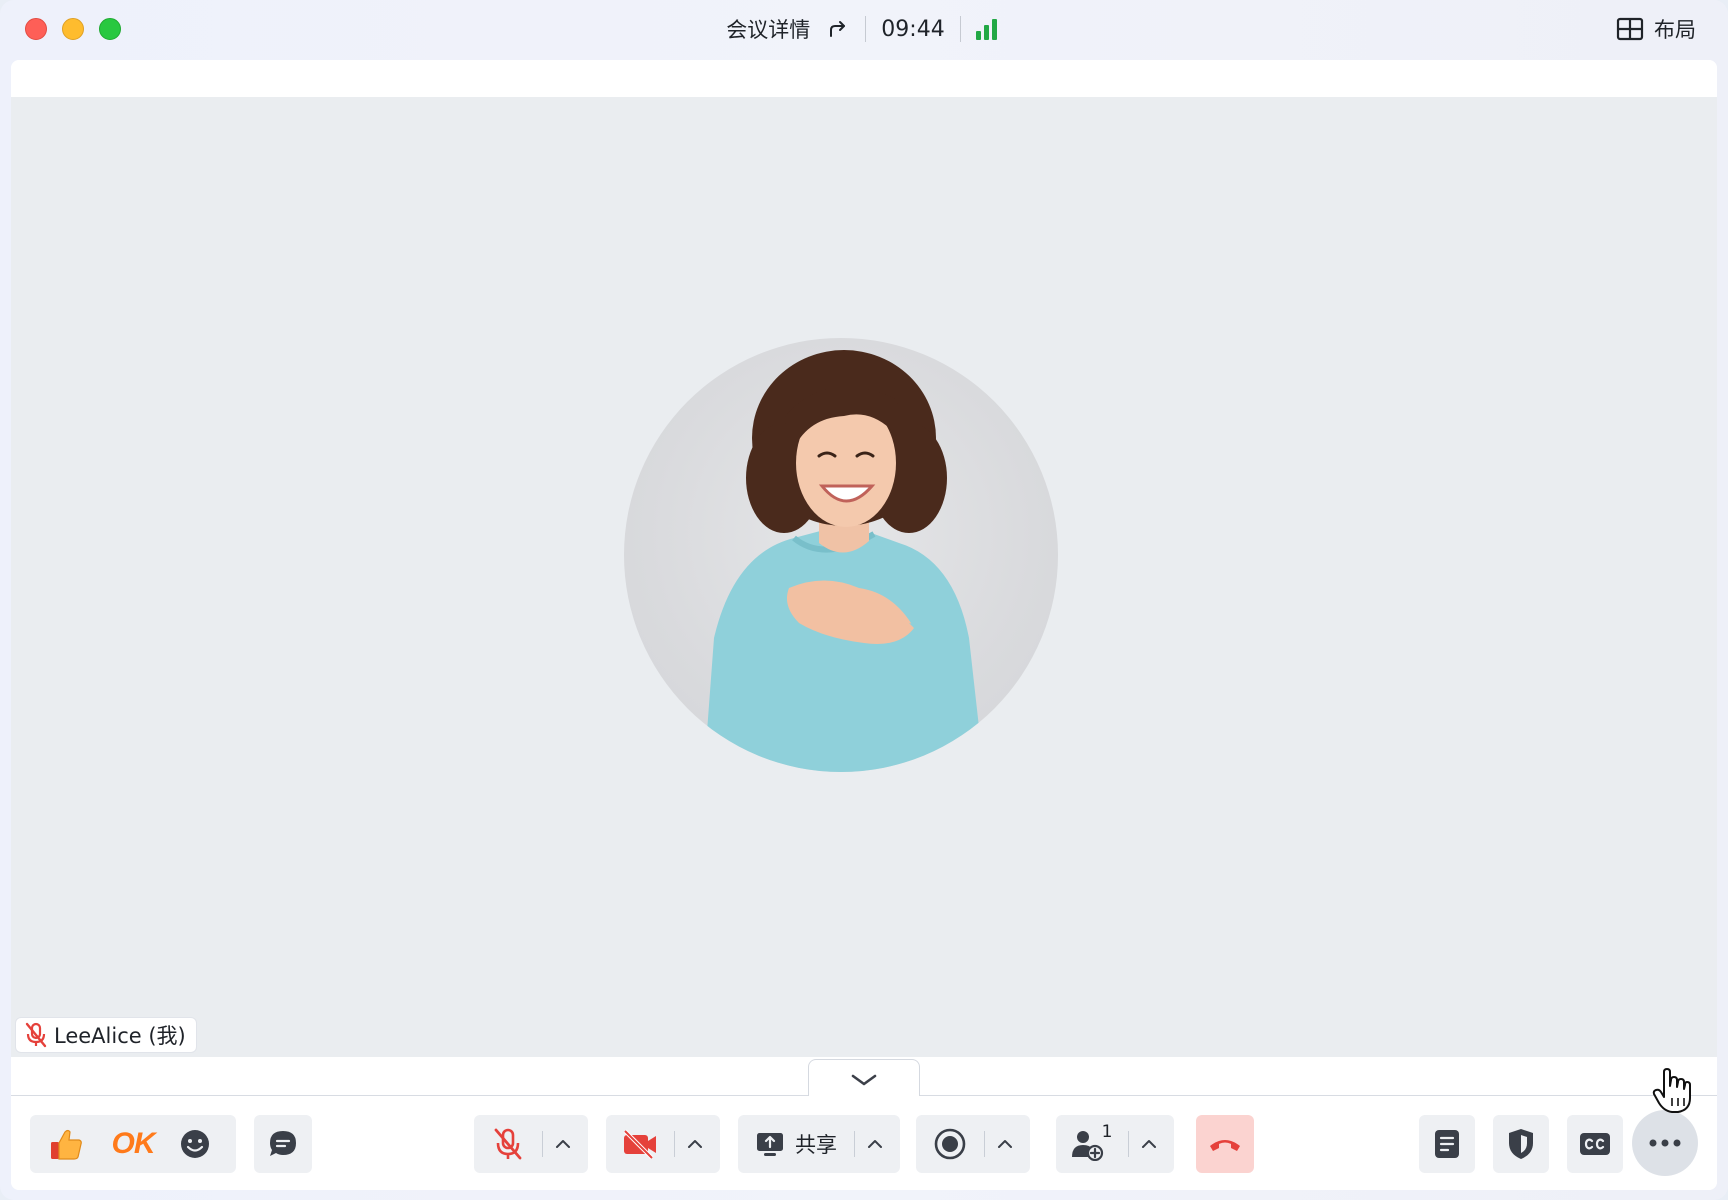 Image resolution: width=1728 pixels, height=1200 pixels. I want to click on microphone-options-button, so click(563, 1144).